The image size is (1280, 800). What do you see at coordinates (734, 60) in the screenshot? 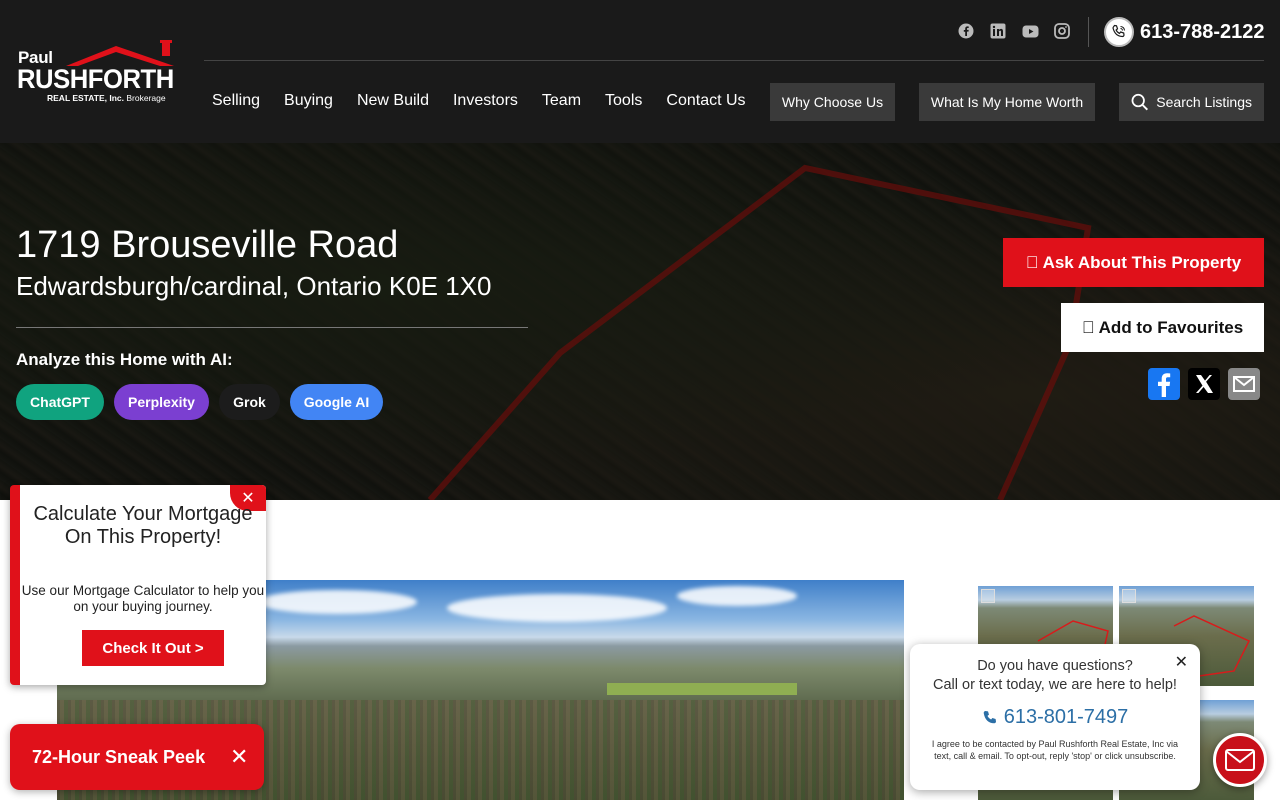
I see `header-rule` at bounding box center [734, 60].